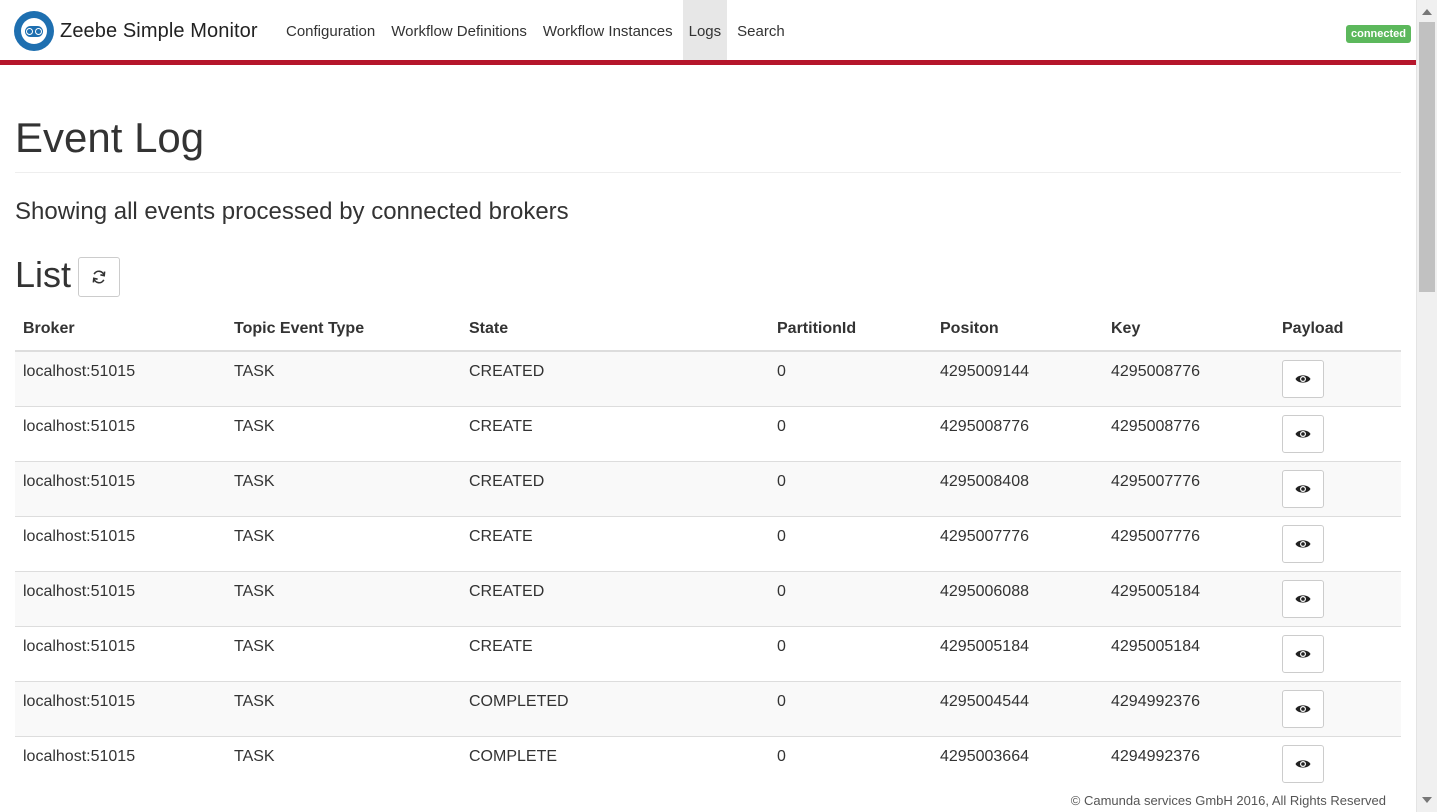 This screenshot has width=1437, height=812. What do you see at coordinates (1017, 330) in the screenshot?
I see `column-header-position: Positon` at bounding box center [1017, 330].